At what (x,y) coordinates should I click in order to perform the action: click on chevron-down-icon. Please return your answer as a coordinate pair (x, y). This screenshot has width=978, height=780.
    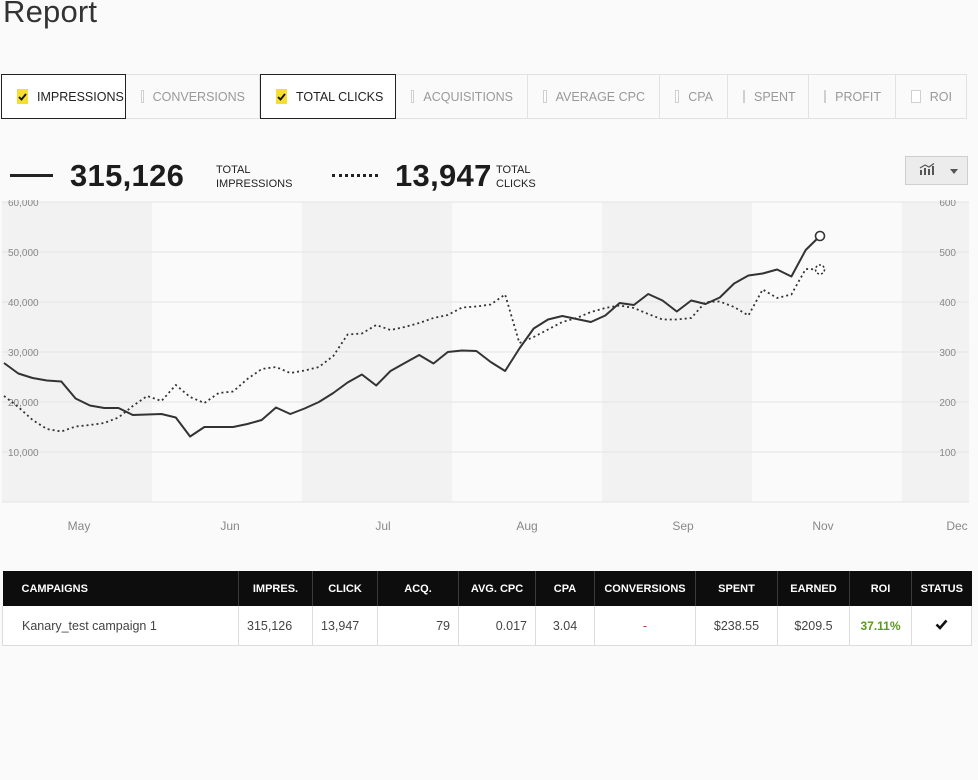
    Looking at the image, I should click on (954, 171).